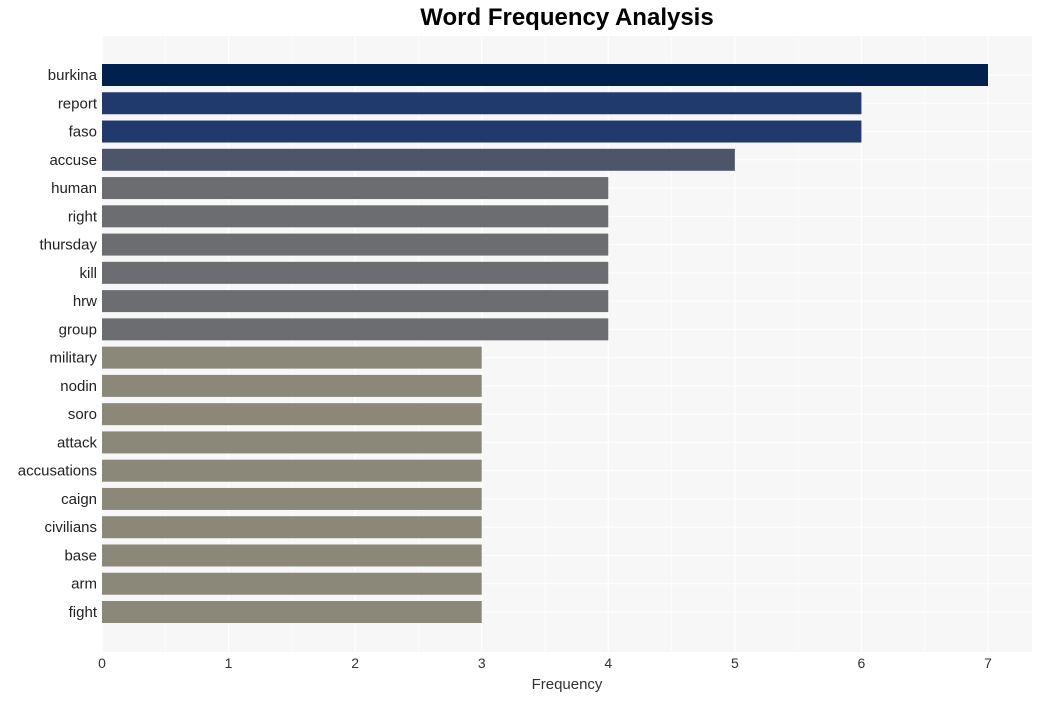 The width and height of the screenshot is (1042, 701). What do you see at coordinates (482, 663) in the screenshot?
I see `x-tick-label: 3` at bounding box center [482, 663].